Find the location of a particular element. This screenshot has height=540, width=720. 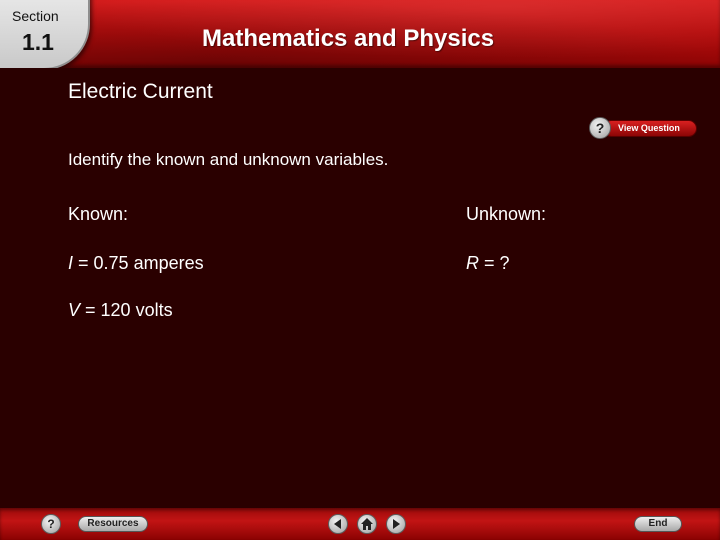

section-label: Section is located at coordinates (35, 16).